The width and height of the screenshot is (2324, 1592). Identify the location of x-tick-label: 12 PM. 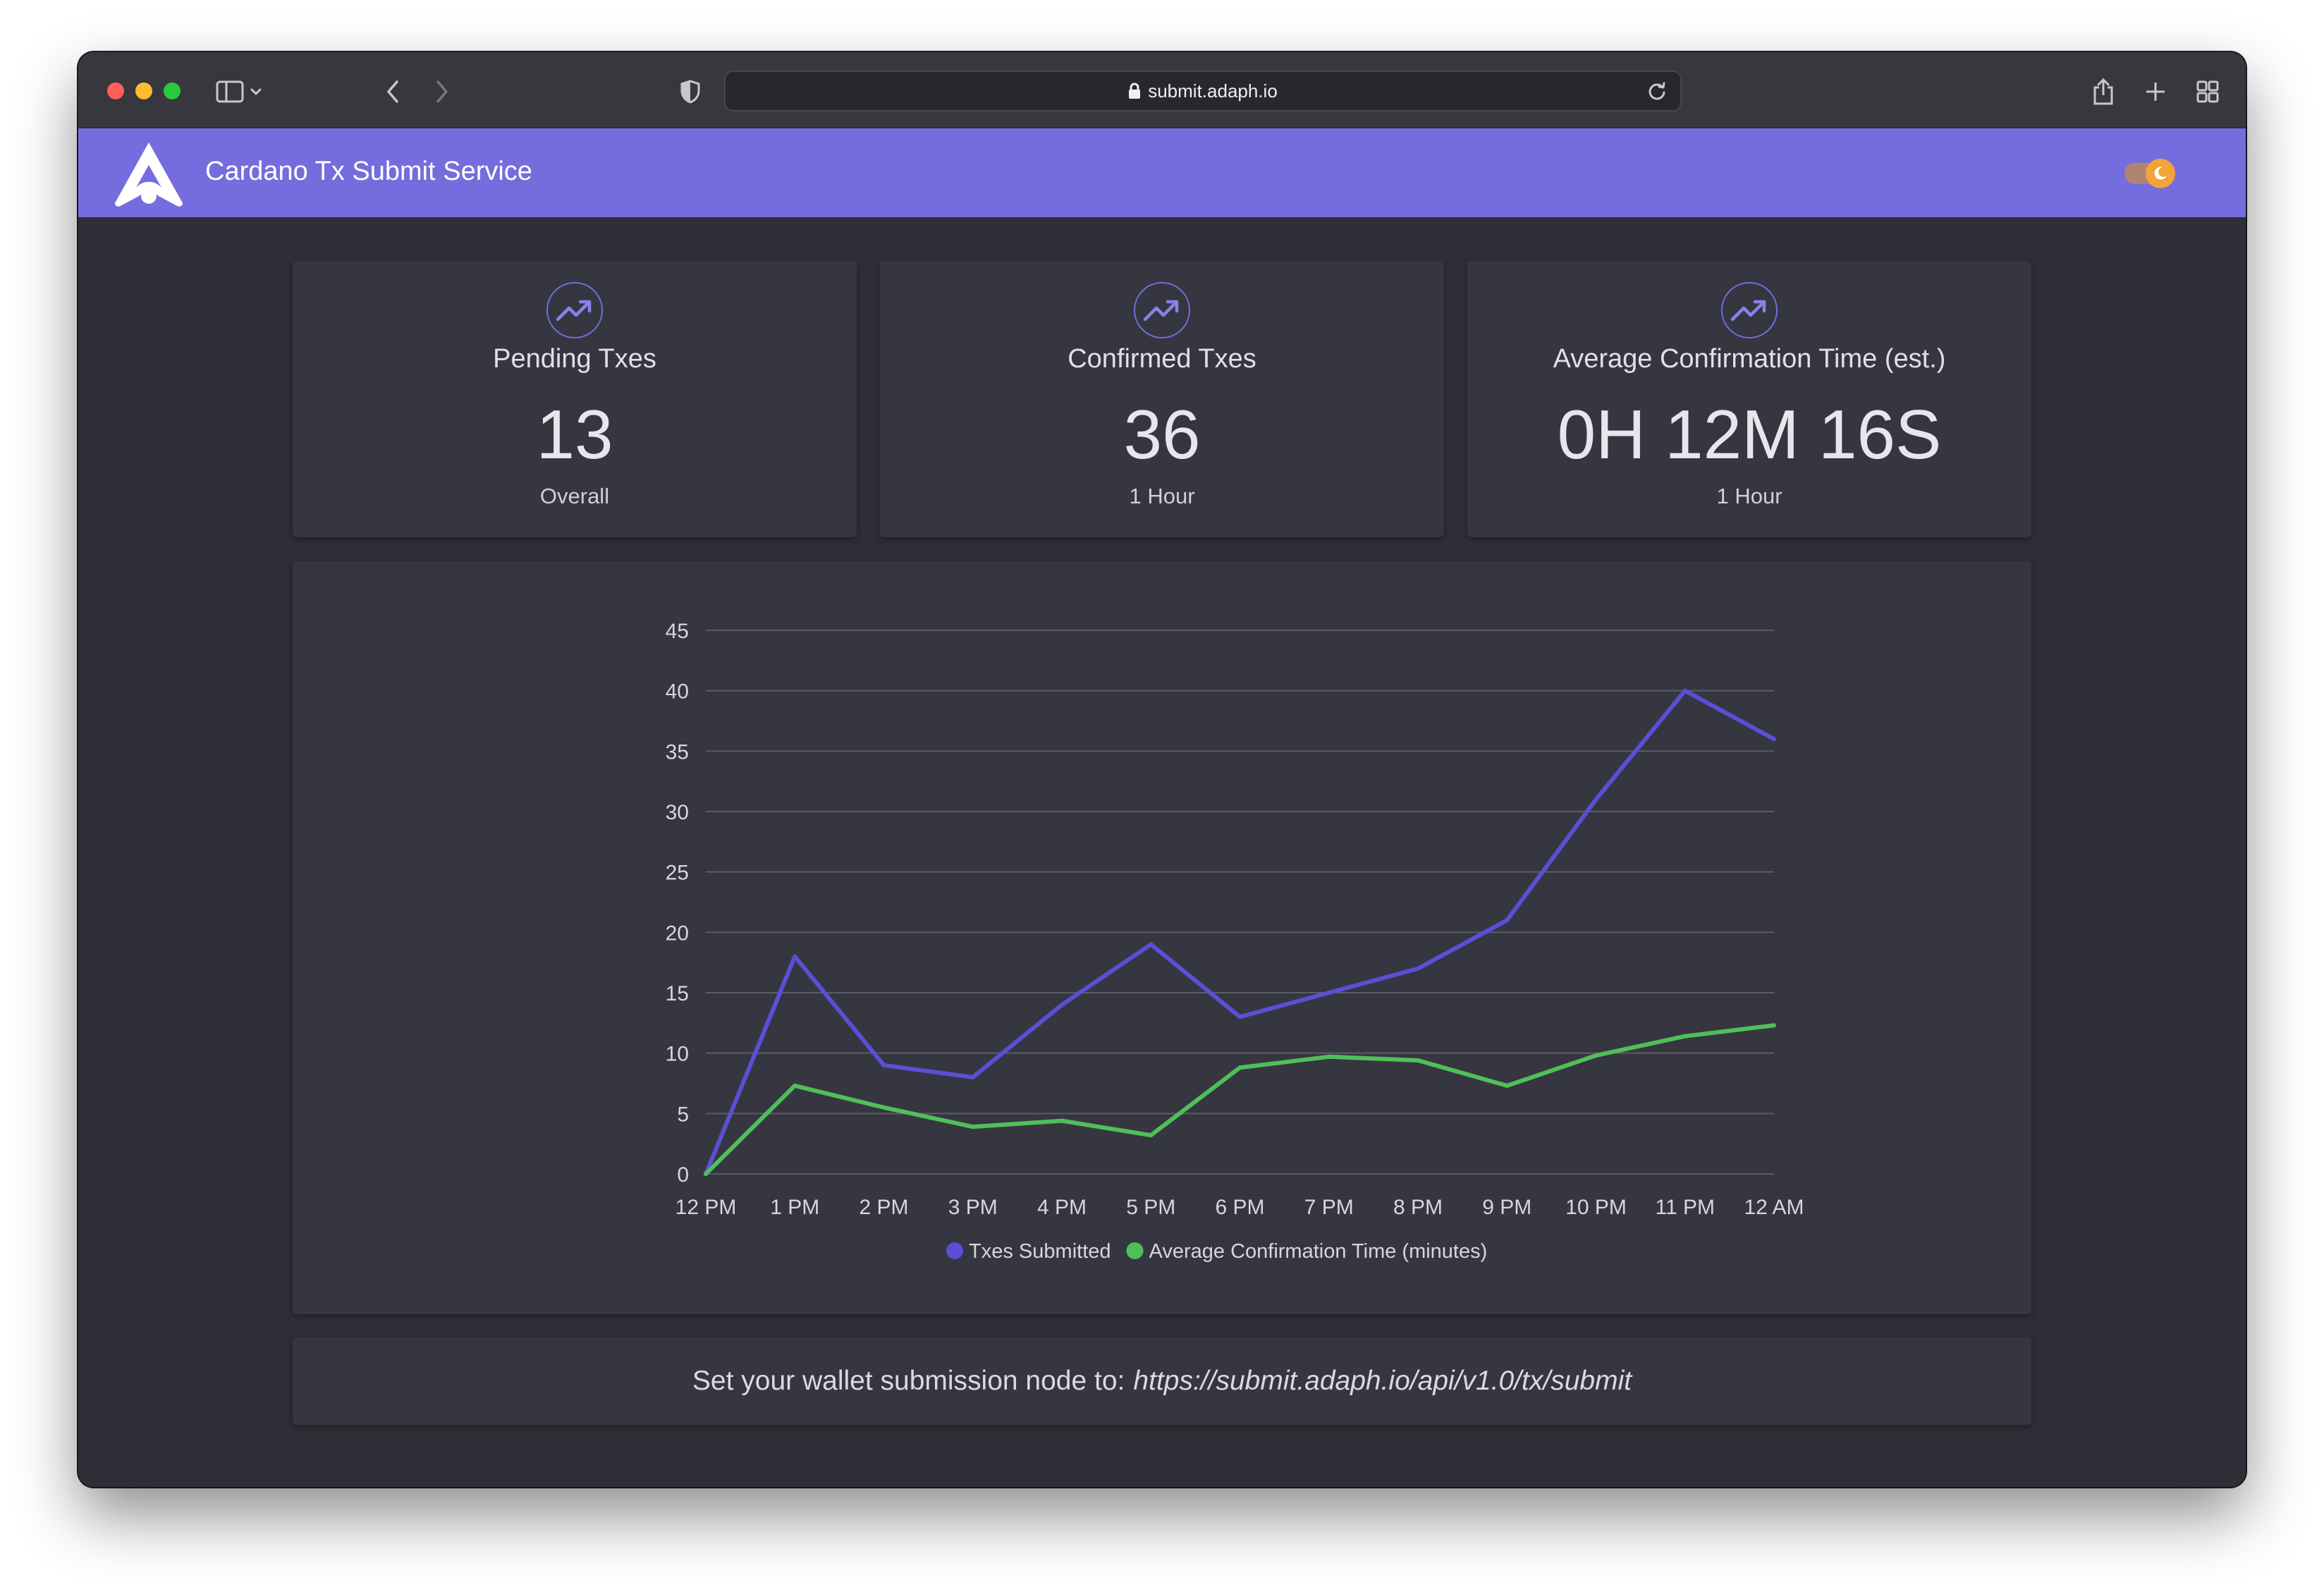
(706, 1207).